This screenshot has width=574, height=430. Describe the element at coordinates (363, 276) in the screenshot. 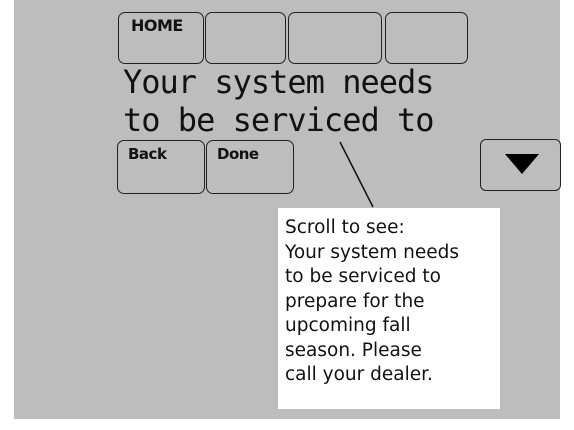

I see `callout-line: to be serviced to` at that location.